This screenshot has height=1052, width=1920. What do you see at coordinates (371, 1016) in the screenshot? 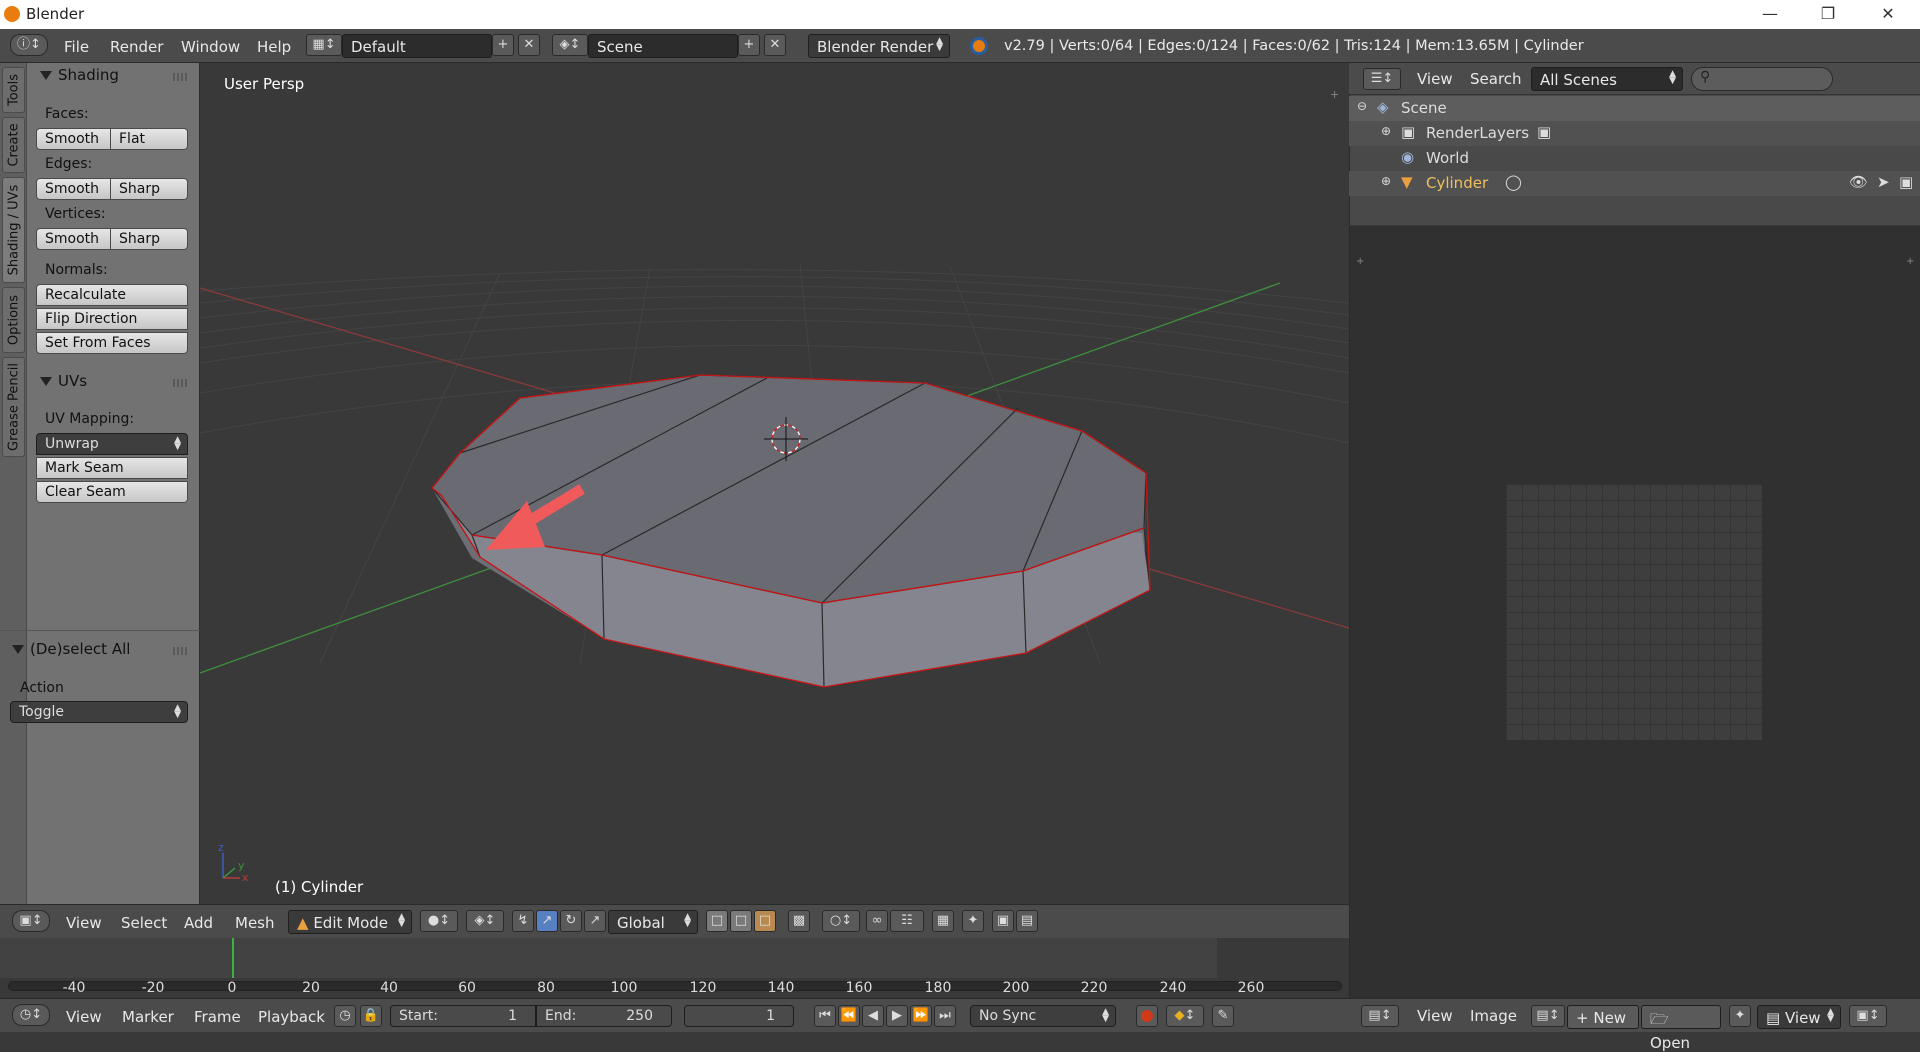
I see `lock-icon: 🔒` at bounding box center [371, 1016].